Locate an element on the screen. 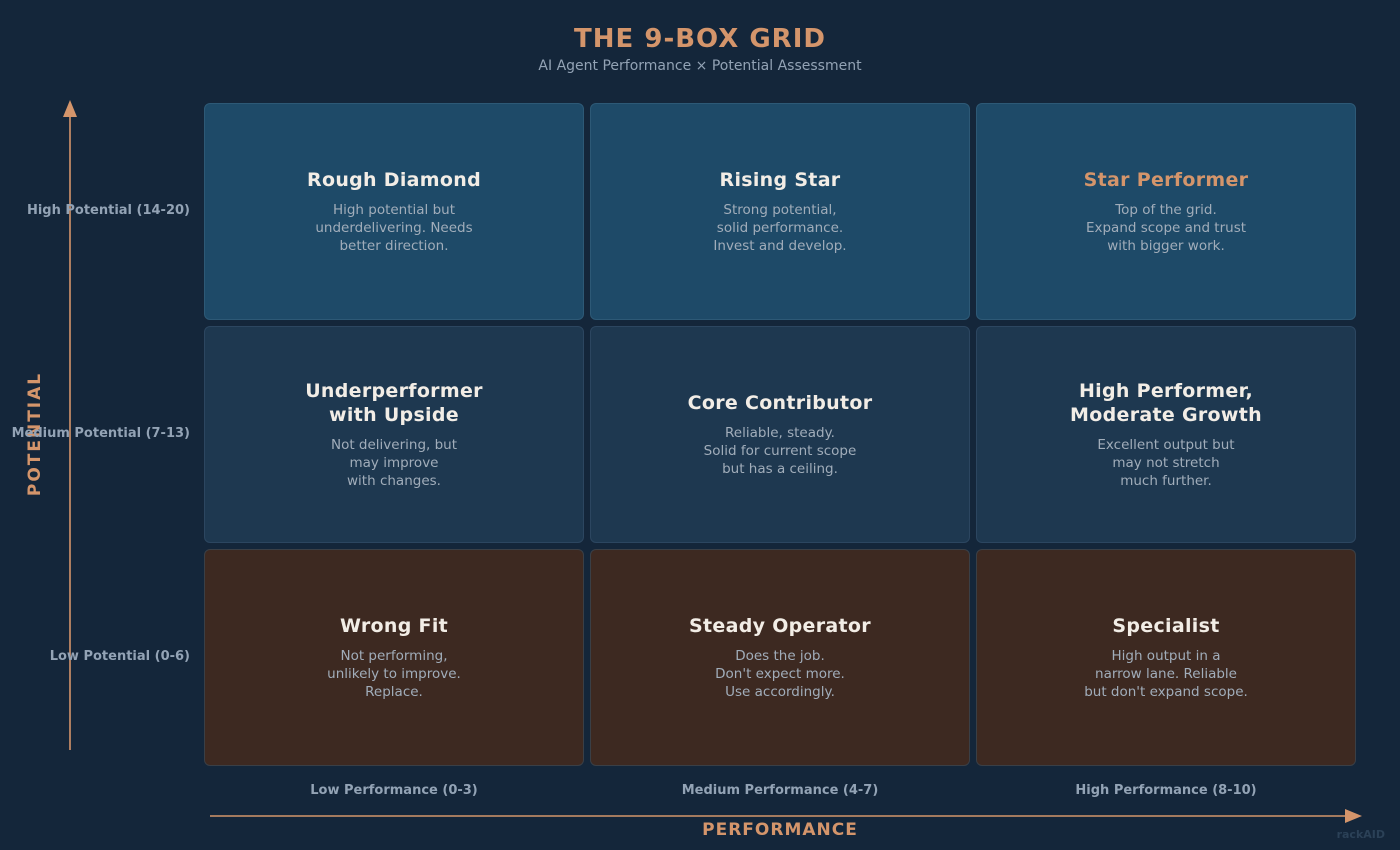  box-title: Rising Star is located at coordinates (780, 180).